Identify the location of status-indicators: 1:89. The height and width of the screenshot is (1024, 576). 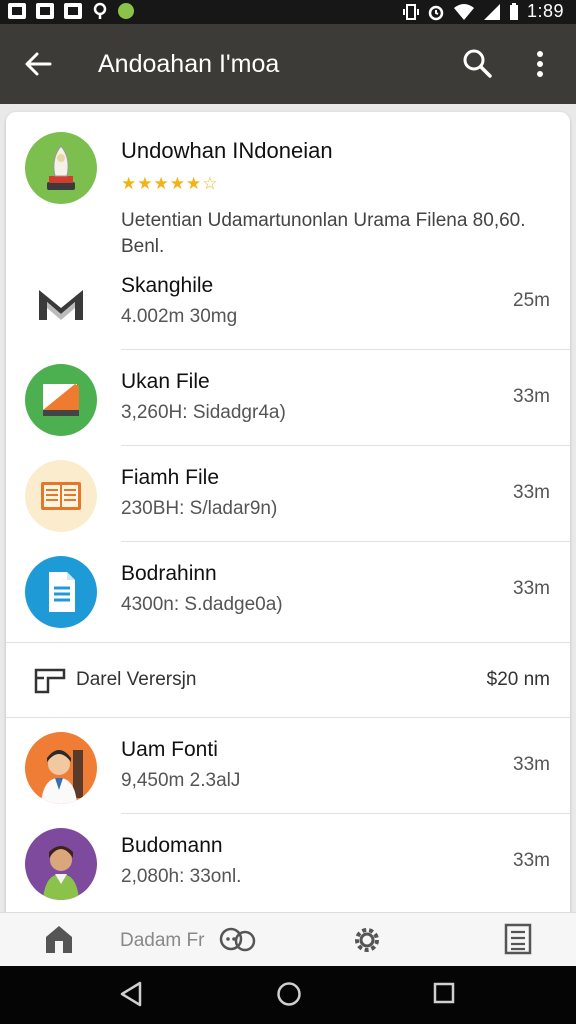
(483, 11).